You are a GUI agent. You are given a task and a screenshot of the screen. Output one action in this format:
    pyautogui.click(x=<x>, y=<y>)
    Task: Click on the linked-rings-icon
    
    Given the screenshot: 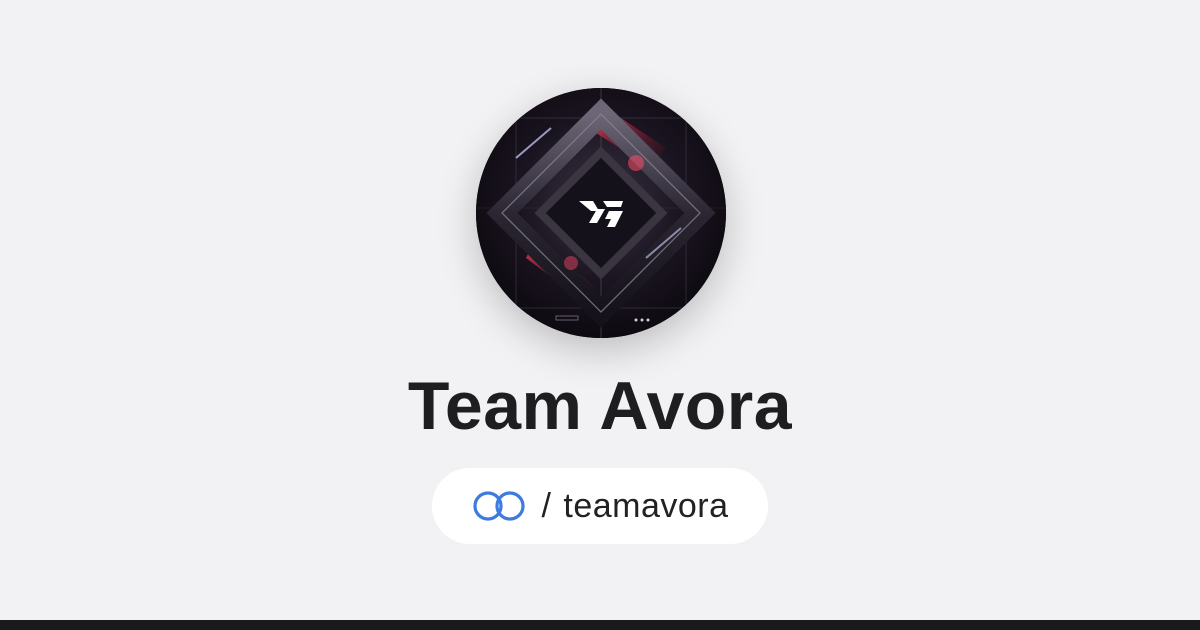 What is the action you would take?
    pyautogui.click(x=499, y=506)
    